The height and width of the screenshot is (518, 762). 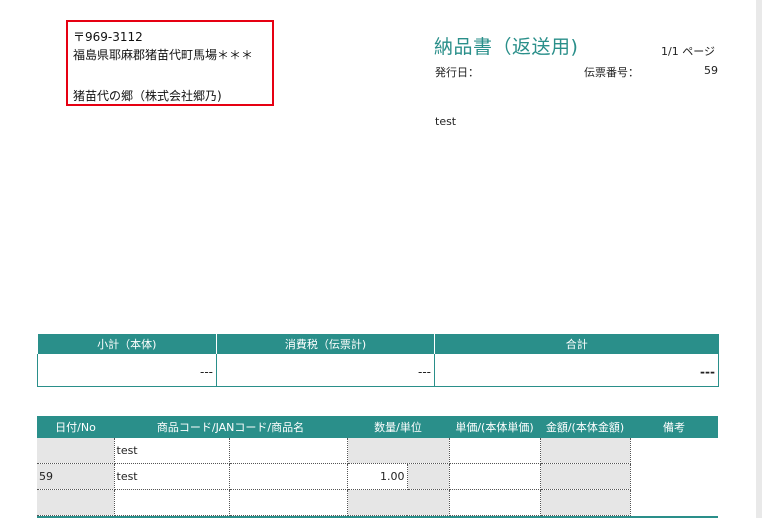 What do you see at coordinates (446, 121) in the screenshot?
I see `note-text: test` at bounding box center [446, 121].